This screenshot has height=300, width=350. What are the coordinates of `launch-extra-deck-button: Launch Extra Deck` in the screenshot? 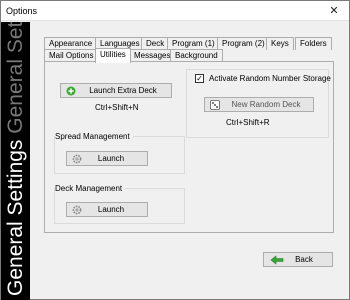 It's located at (116, 90).